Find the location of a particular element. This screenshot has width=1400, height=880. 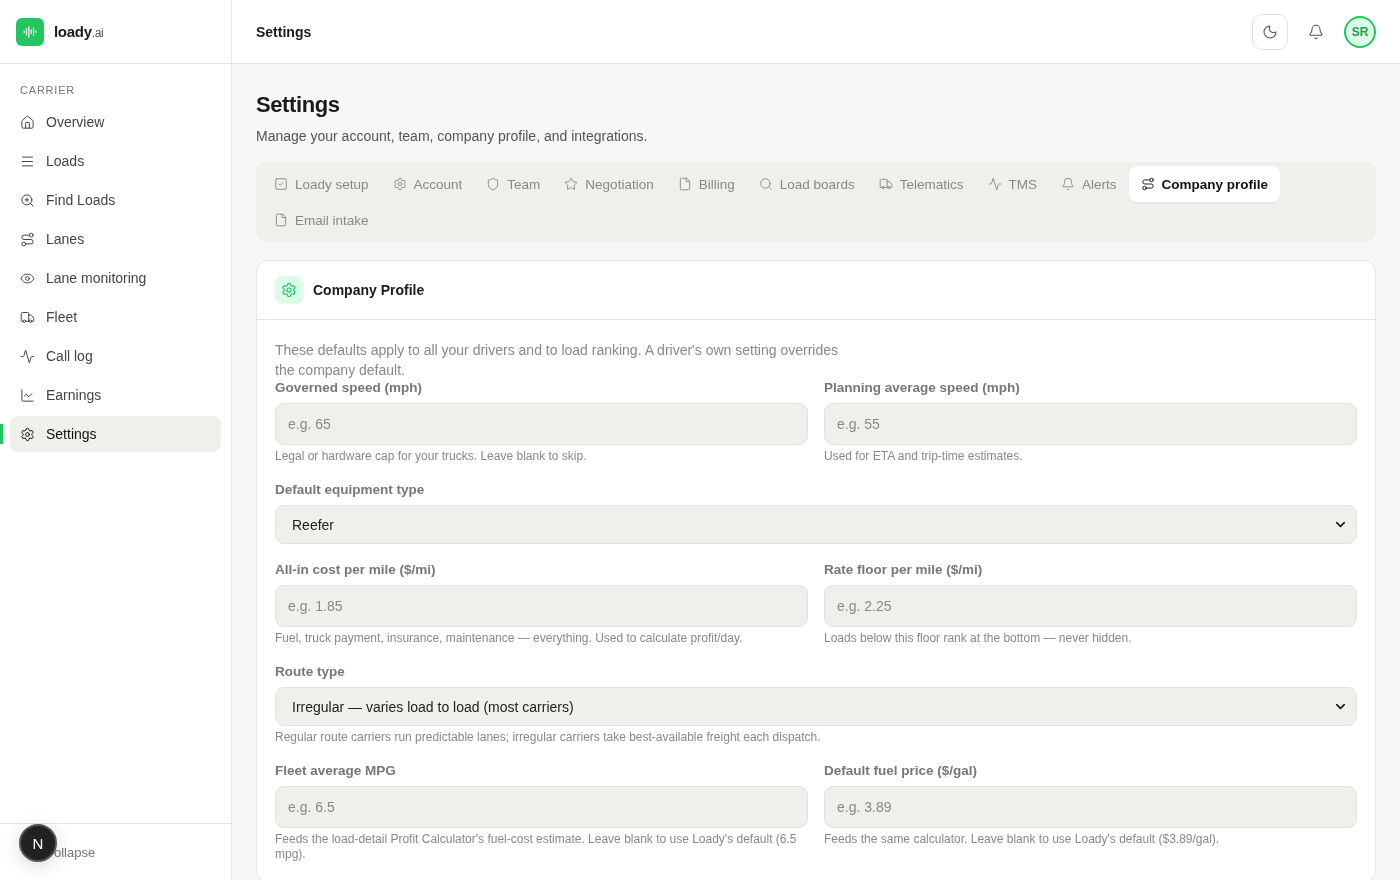

field-label: Planning average speed (mph) is located at coordinates (922, 387).